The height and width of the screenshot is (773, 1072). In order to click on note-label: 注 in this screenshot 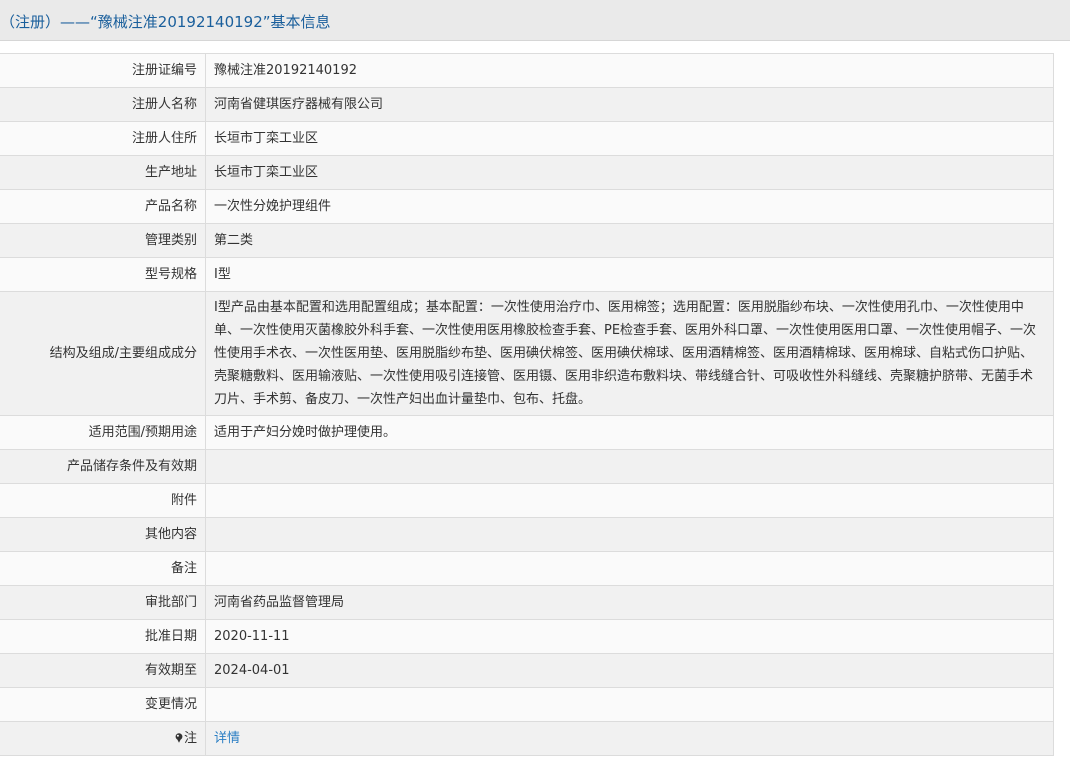, I will do `click(190, 738)`.